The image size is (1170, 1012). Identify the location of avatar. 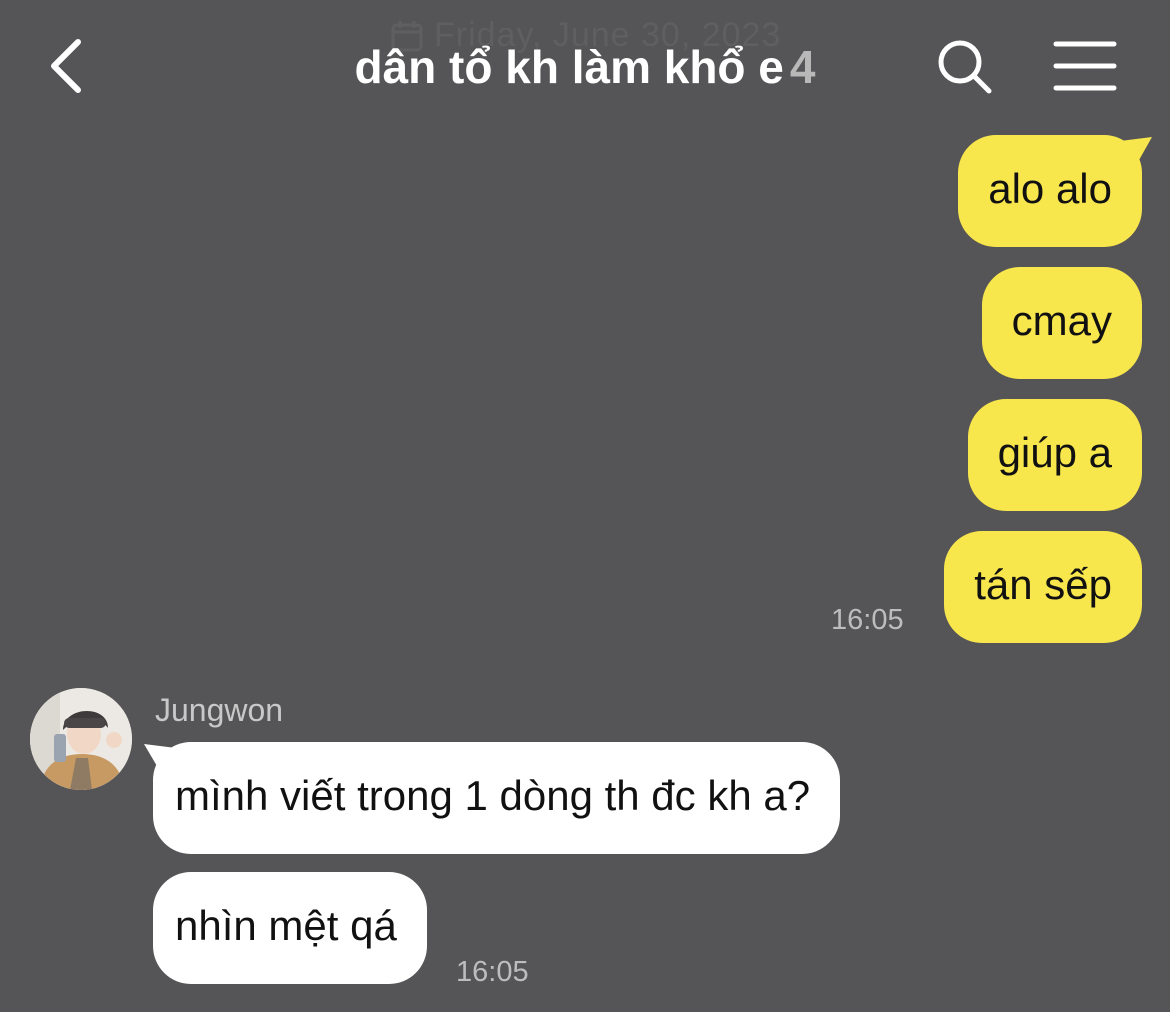
(81, 739).